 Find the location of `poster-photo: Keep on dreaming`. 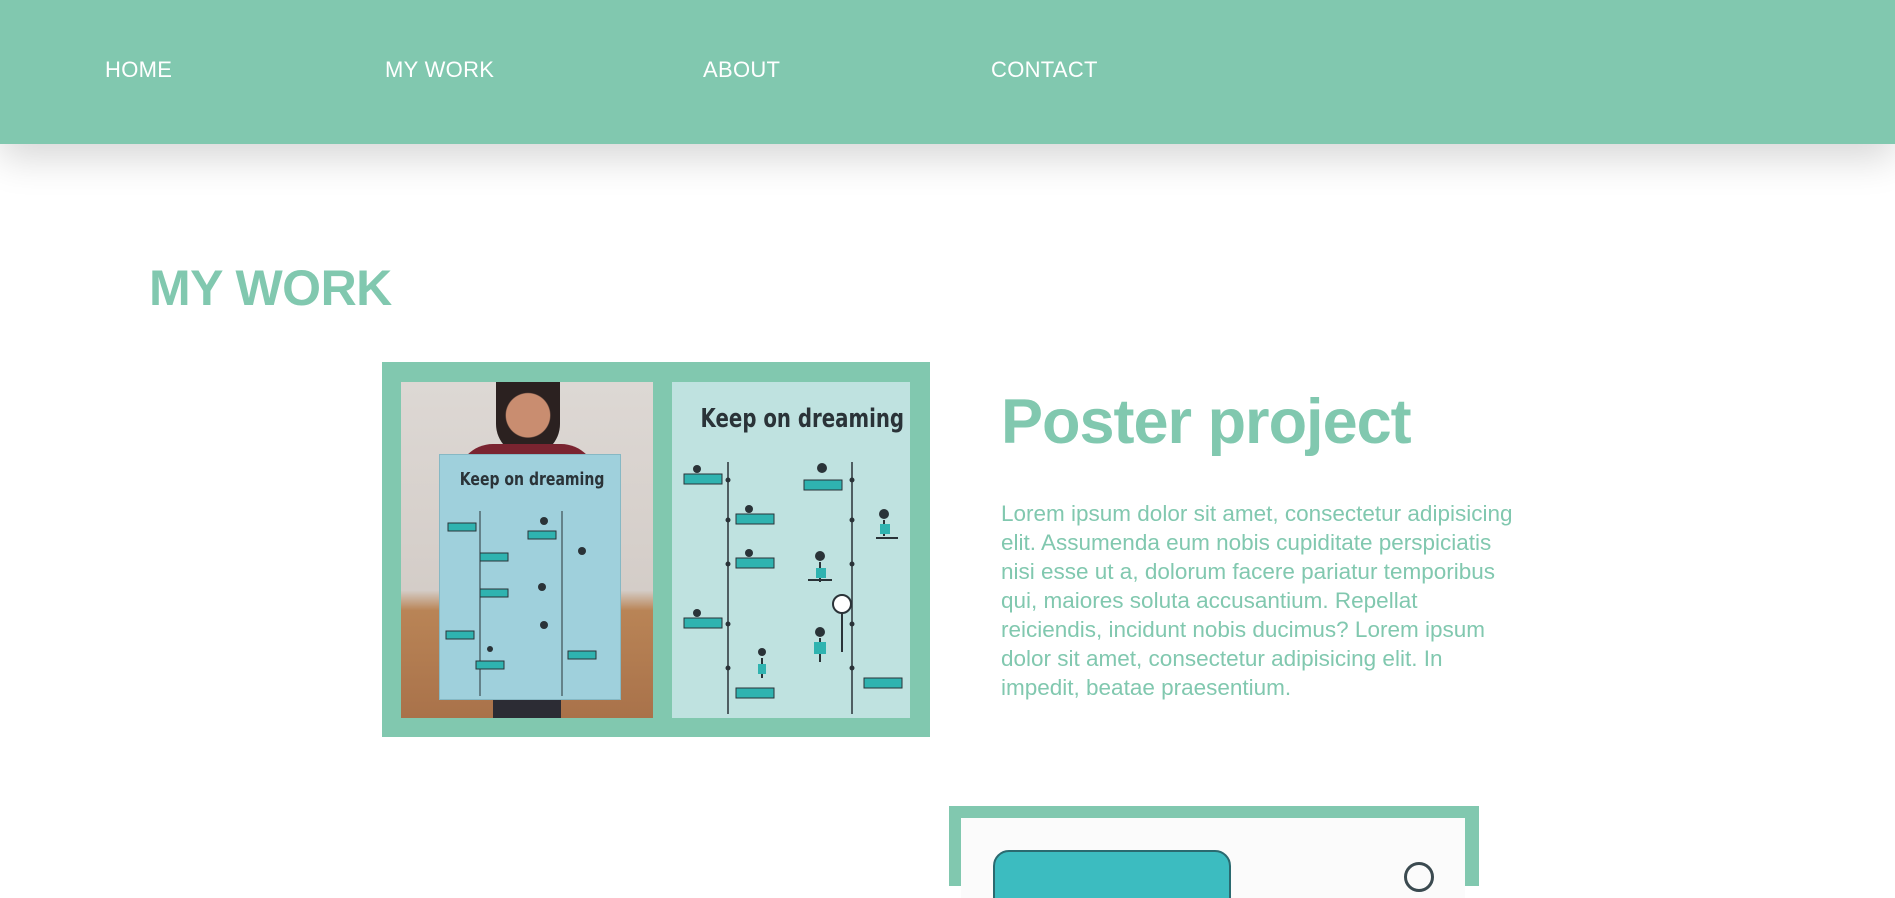

poster-photo: Keep on dreaming is located at coordinates (527, 550).